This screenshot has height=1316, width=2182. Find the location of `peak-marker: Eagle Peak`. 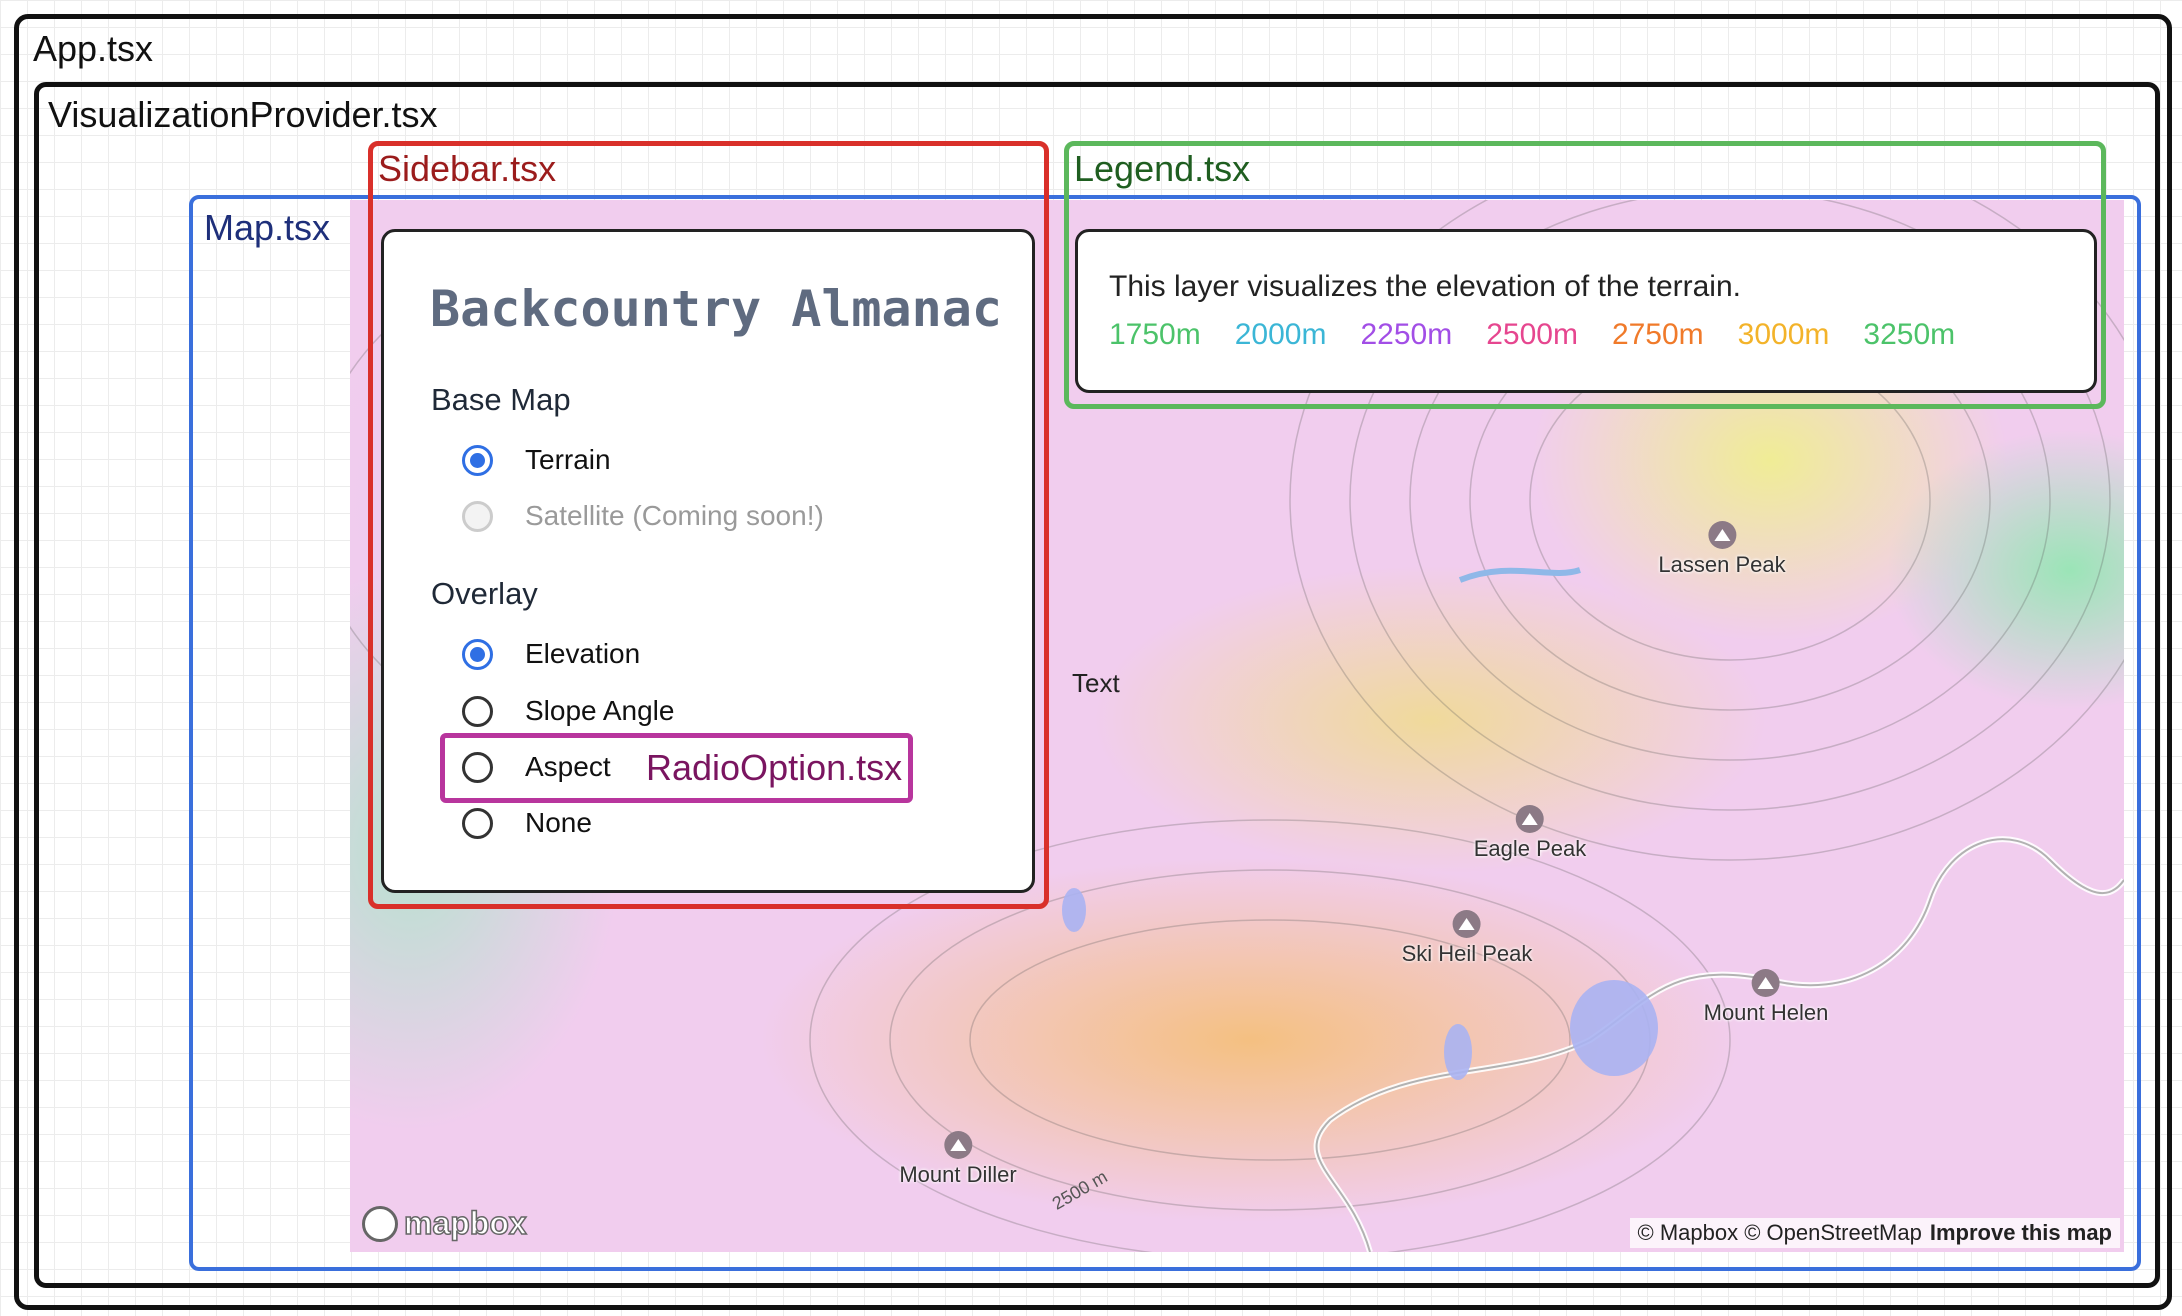

peak-marker: Eagle Peak is located at coordinates (1530, 833).